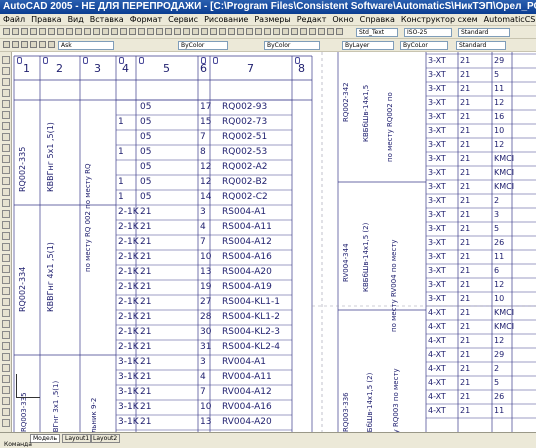  Describe the element at coordinates (105, 438) in the screenshot. I see `tab-layout2: Layout2` at that location.